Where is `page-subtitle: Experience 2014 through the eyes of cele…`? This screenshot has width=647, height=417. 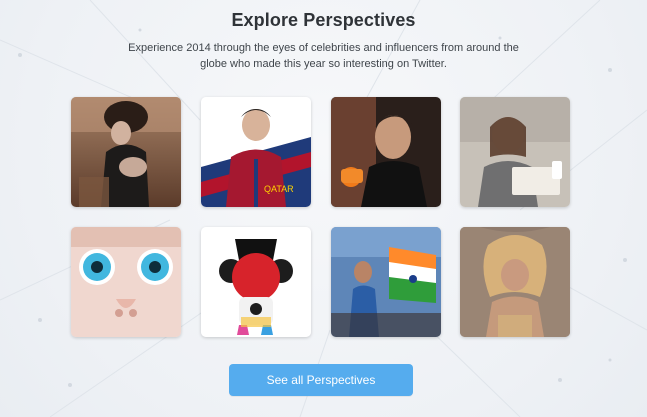 page-subtitle: Experience 2014 through the eyes of cele… is located at coordinates (323, 56).